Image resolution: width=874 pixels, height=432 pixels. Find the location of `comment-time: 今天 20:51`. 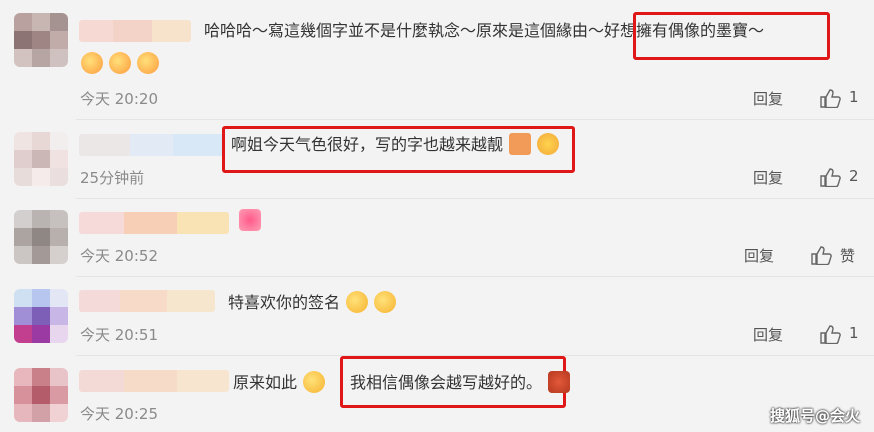

comment-time: 今天 20:51 is located at coordinates (119, 335).